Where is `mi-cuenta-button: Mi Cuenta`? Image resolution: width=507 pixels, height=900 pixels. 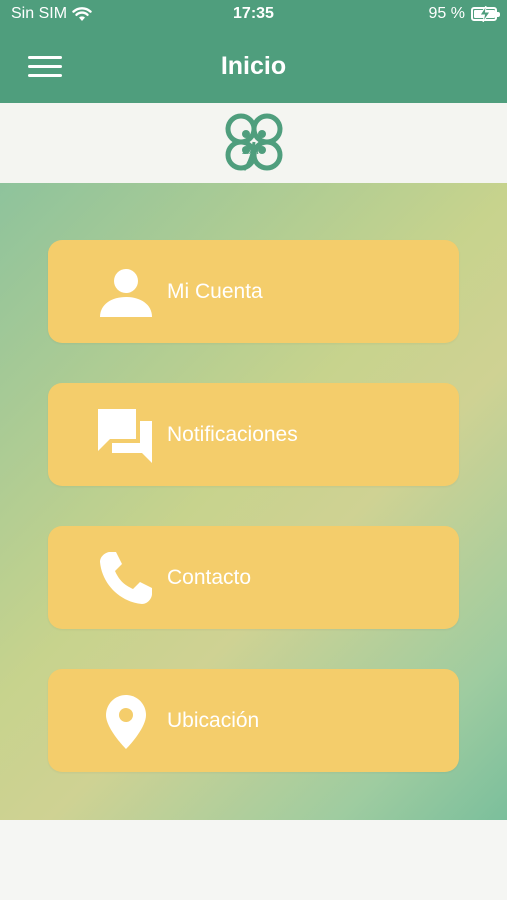 mi-cuenta-button: Mi Cuenta is located at coordinates (253, 291).